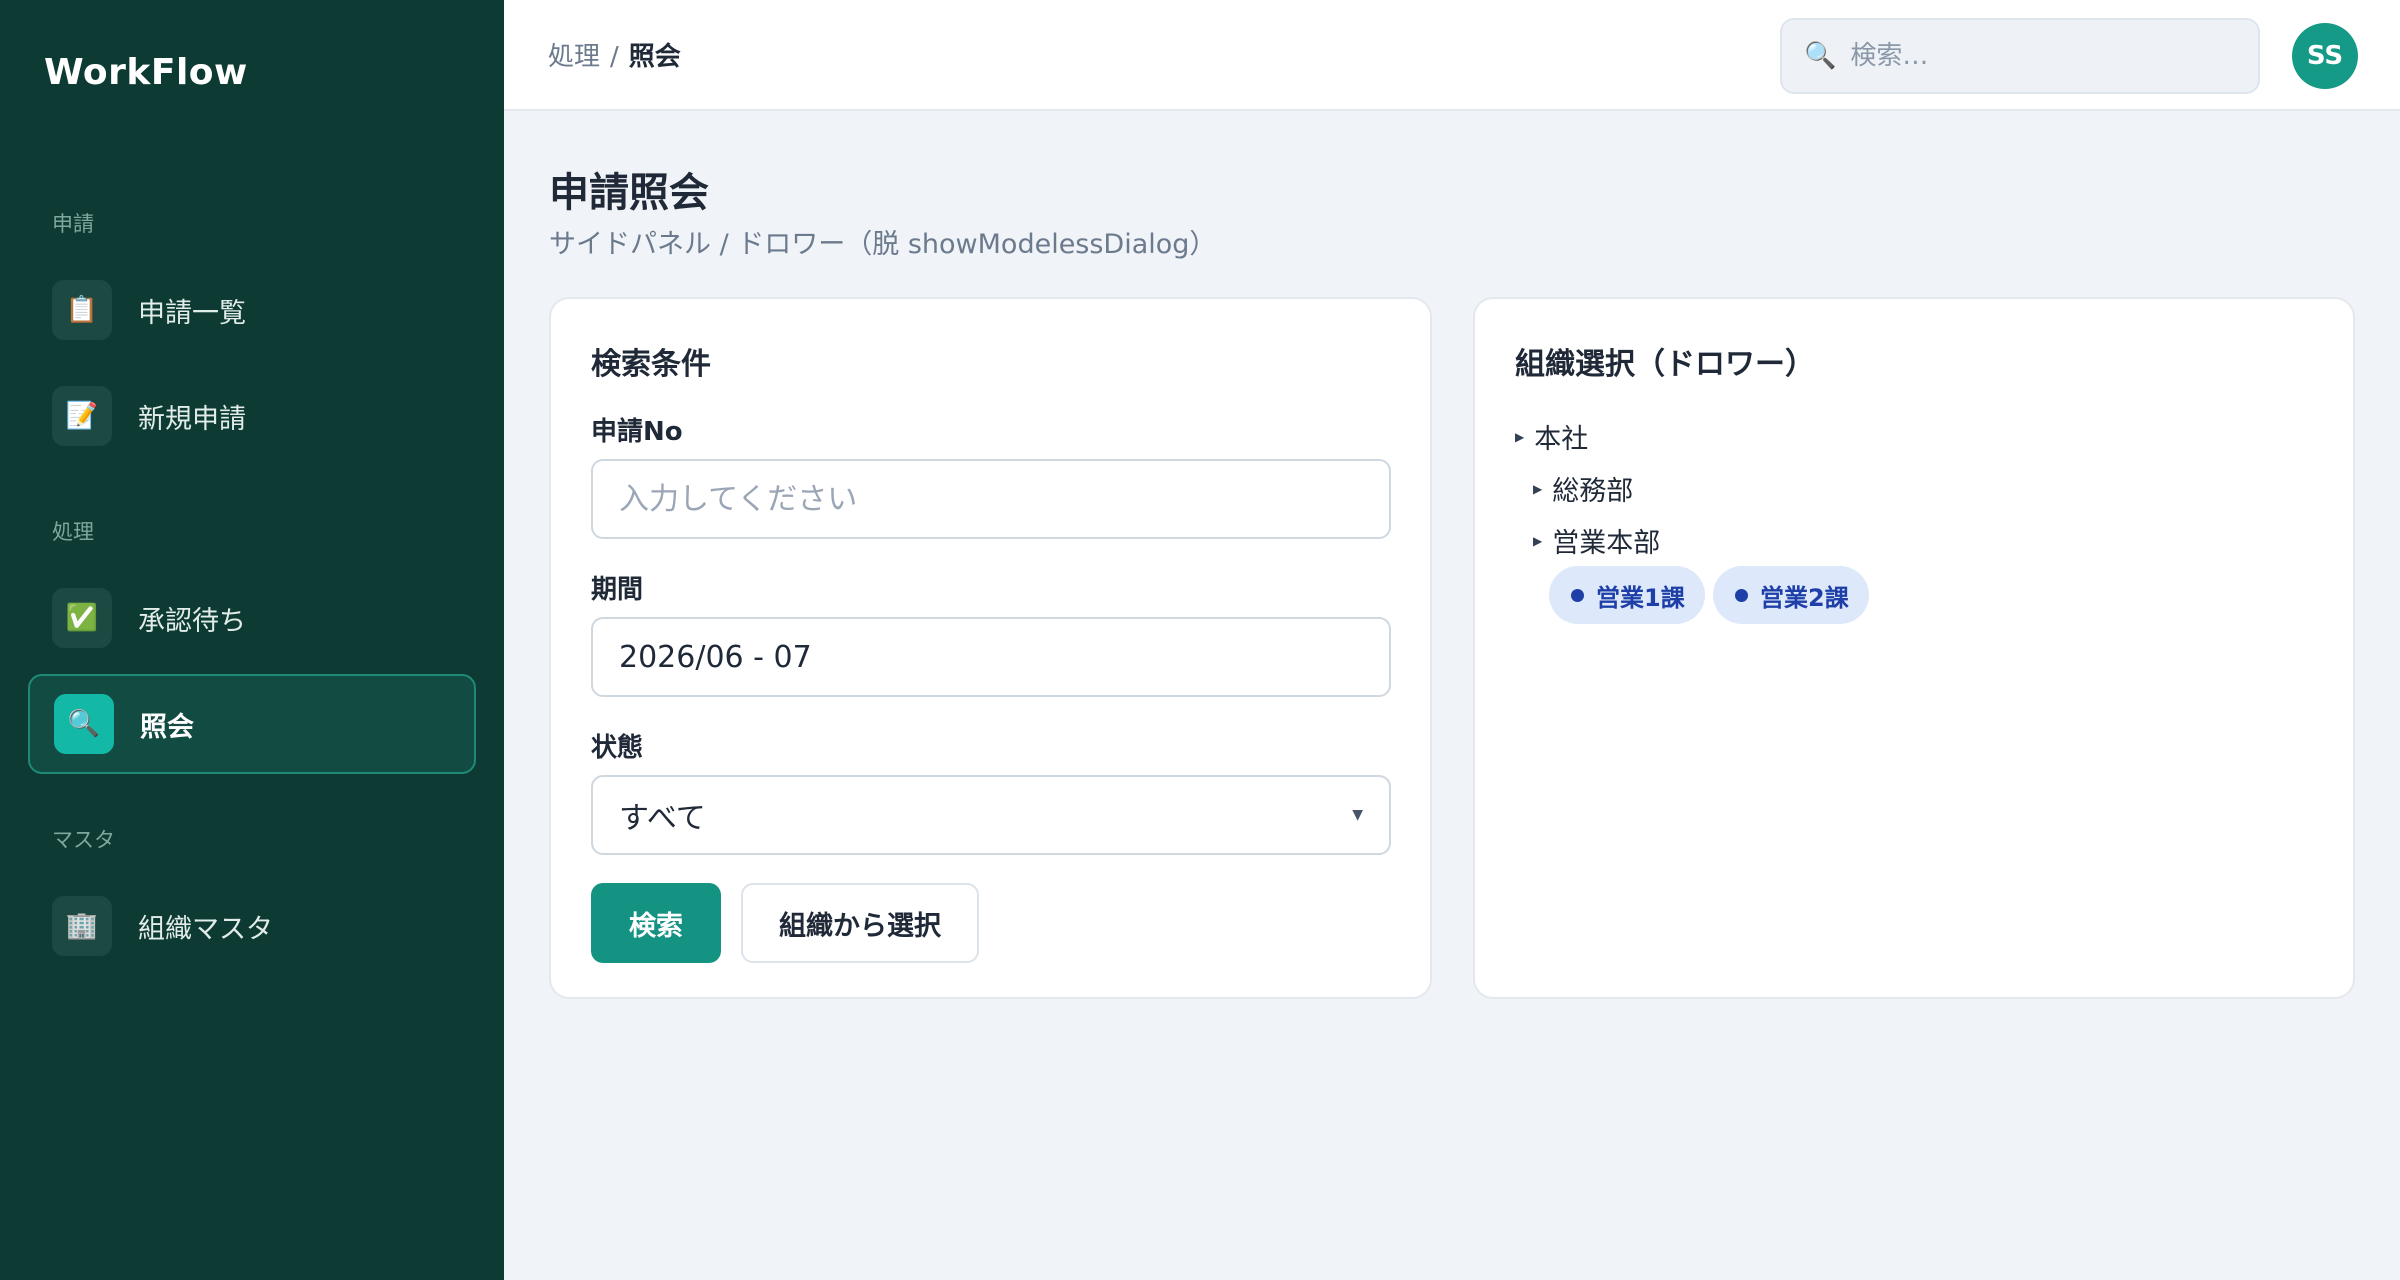 Image resolution: width=2400 pixels, height=1280 pixels. Describe the element at coordinates (252, 416) in the screenshot. I see `sidebar-item-new-application: 📝 新規申請` at that location.